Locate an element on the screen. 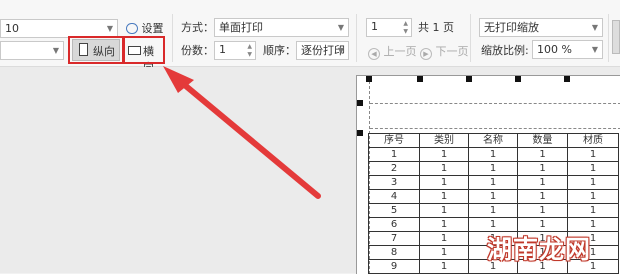  arrow-shaft is located at coordinates (249, 139).